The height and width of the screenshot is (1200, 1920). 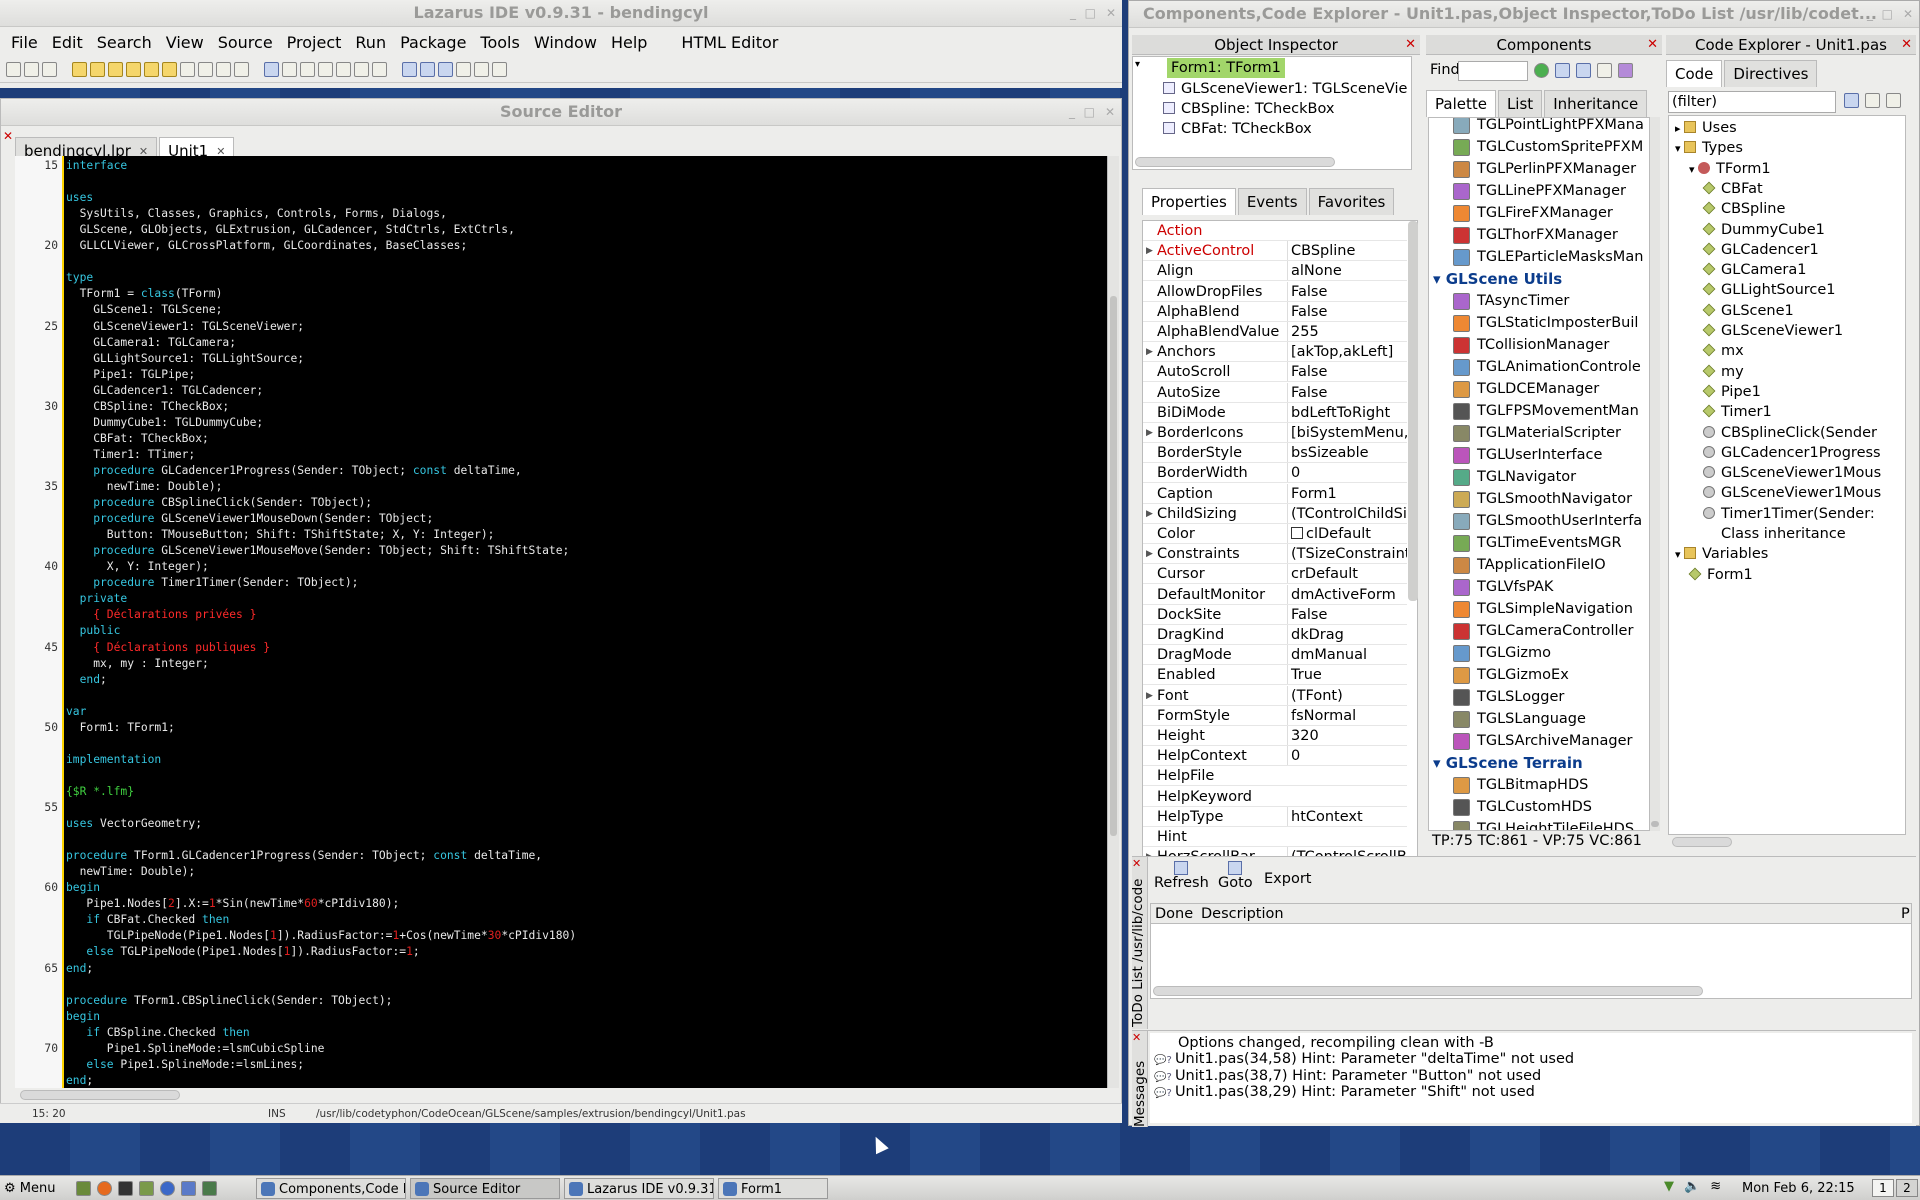 What do you see at coordinates (1522, 807) in the screenshot?
I see `component-item: TGLCustomHDS` at bounding box center [1522, 807].